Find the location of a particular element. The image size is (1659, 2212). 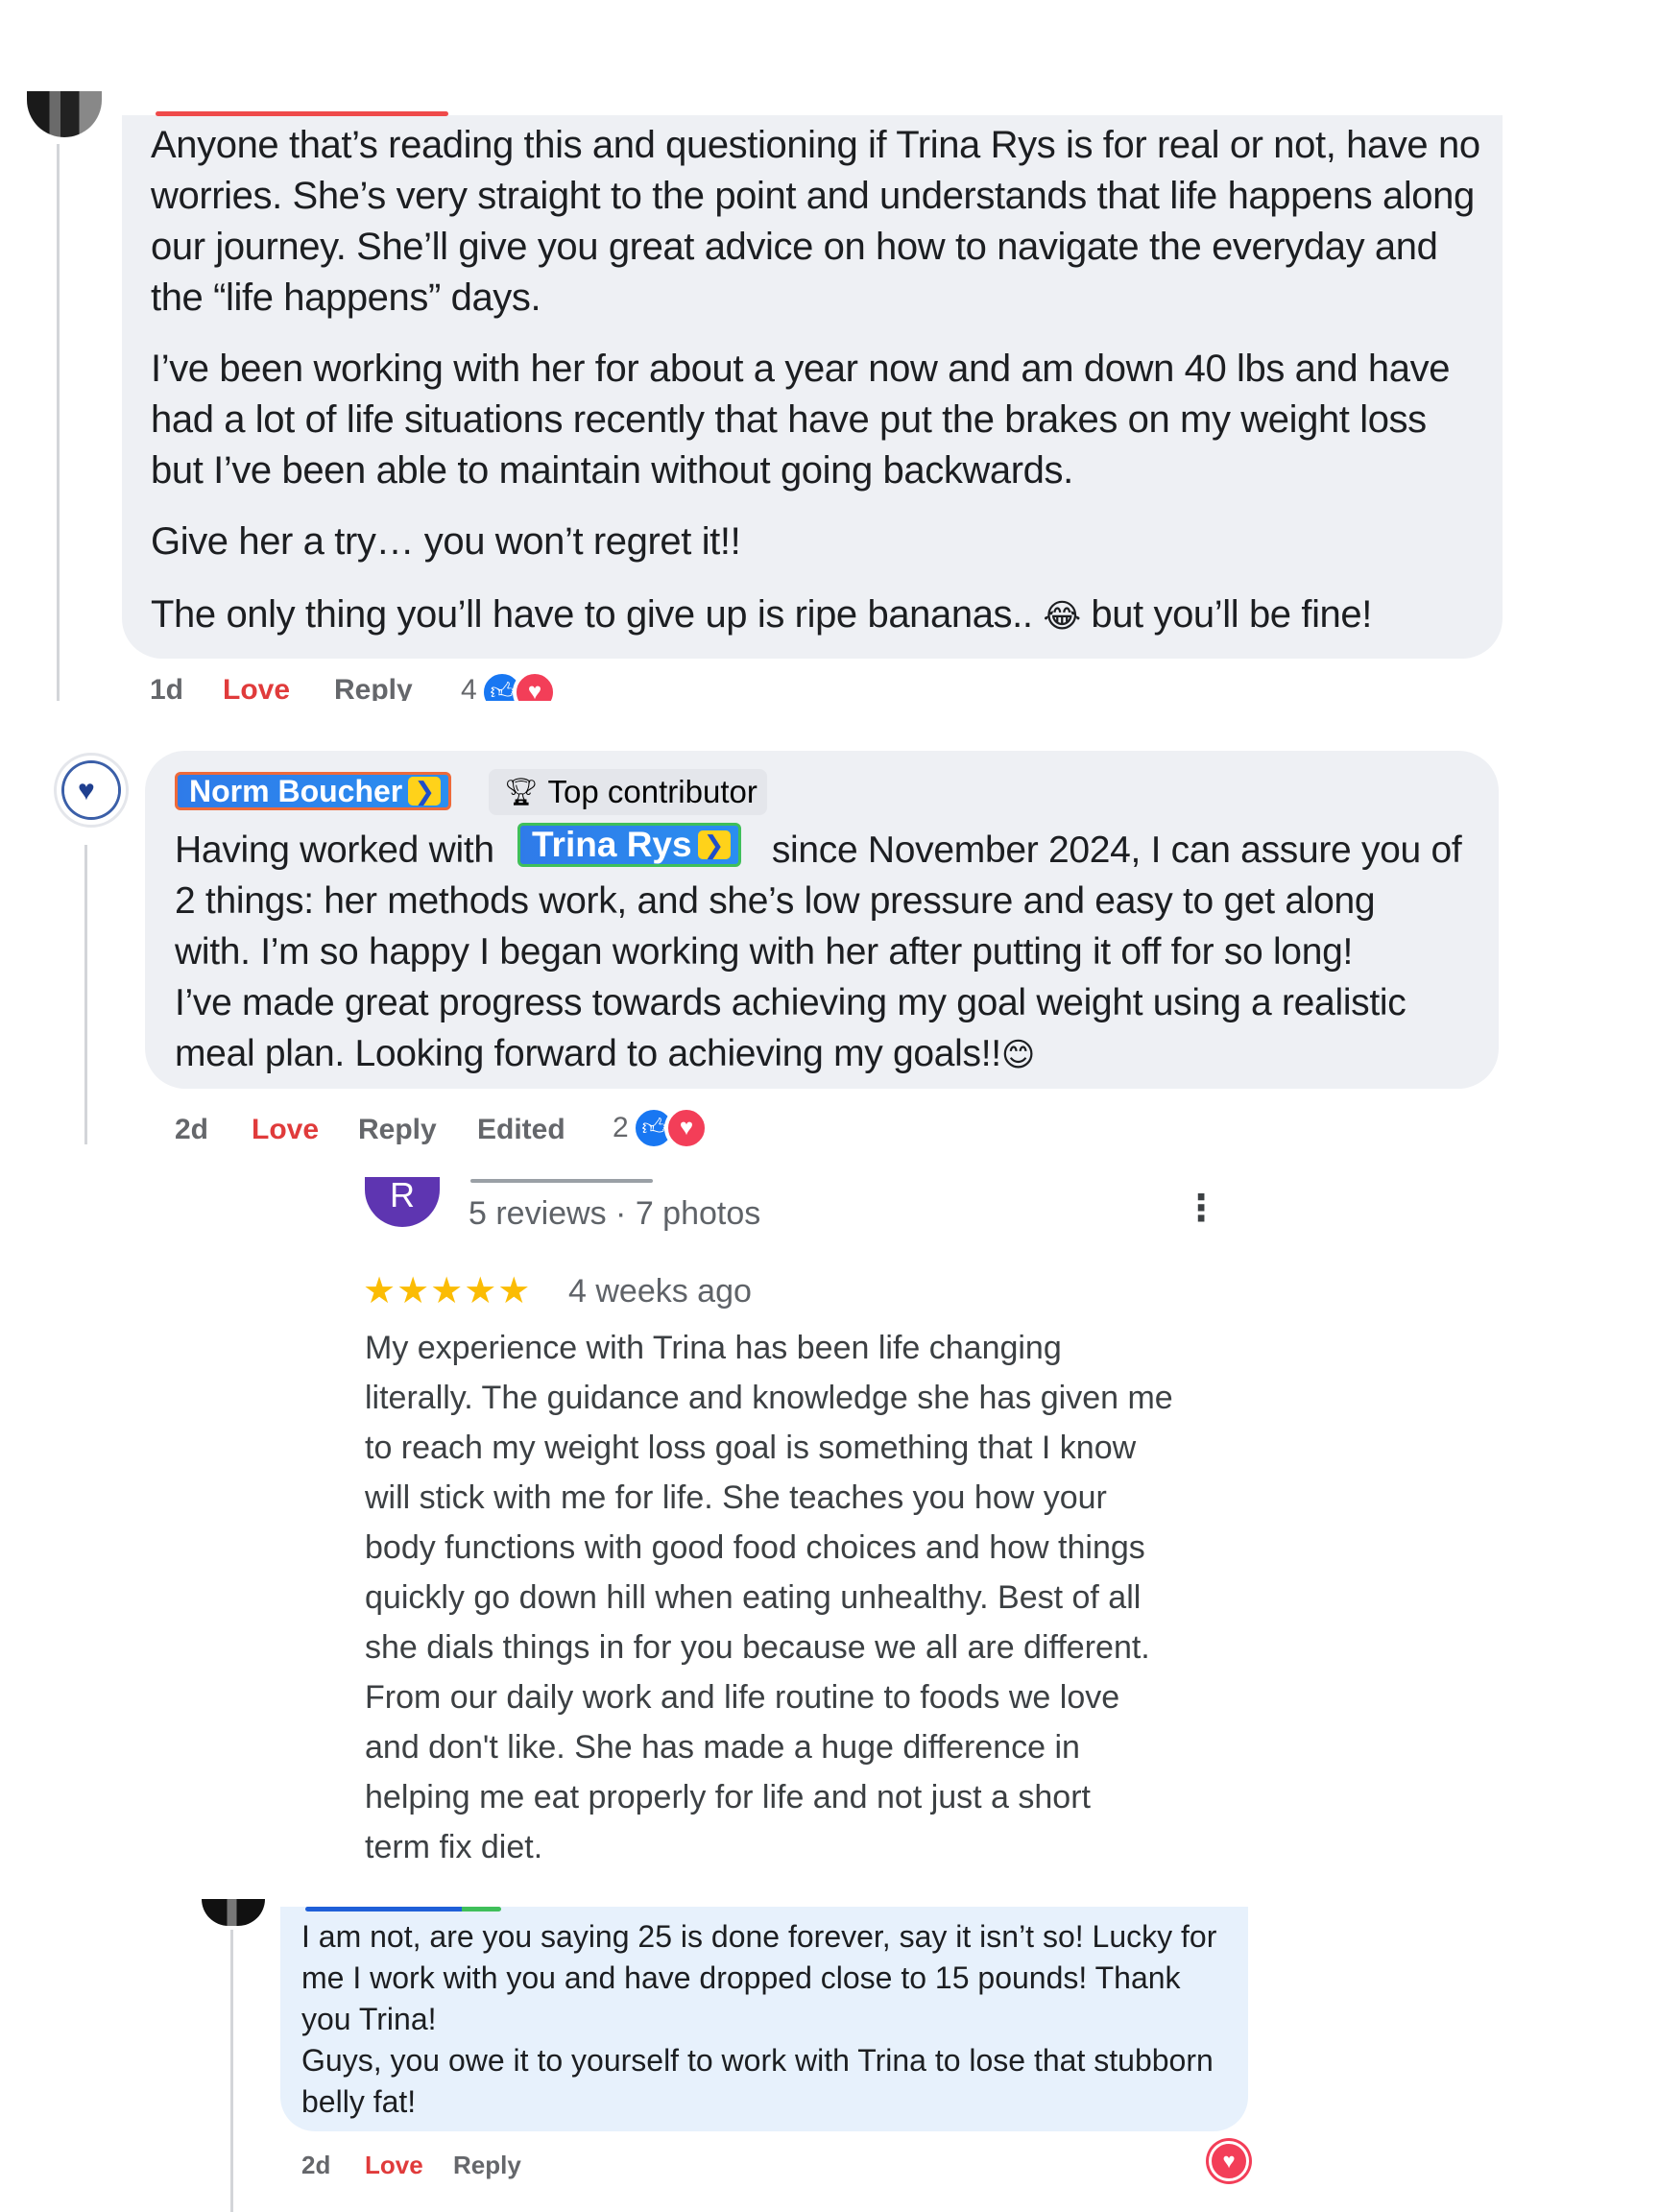

reaction-count: 2 is located at coordinates (621, 1128).